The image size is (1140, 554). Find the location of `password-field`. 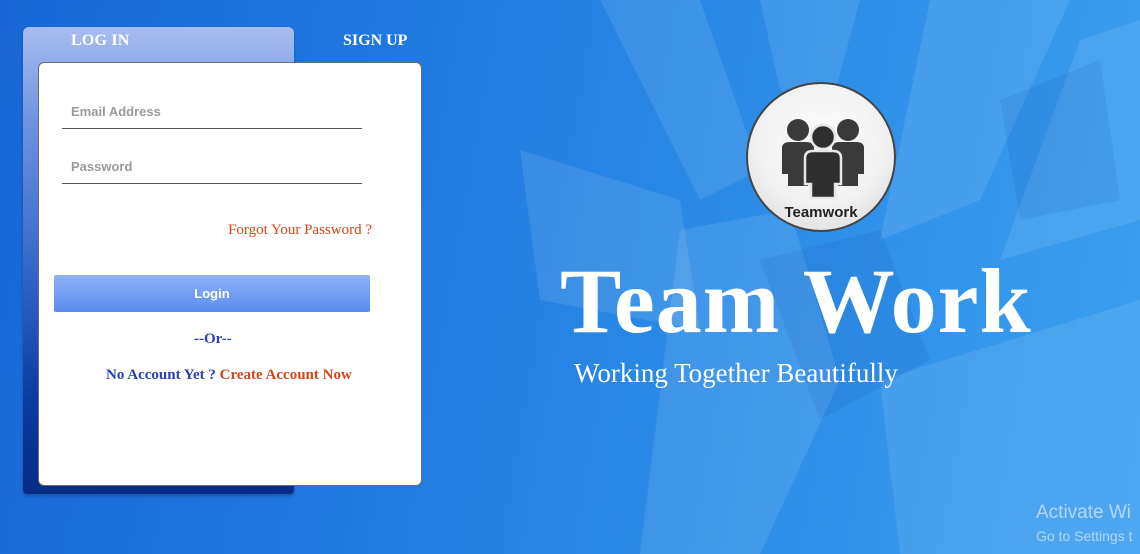

password-field is located at coordinates (212, 167).